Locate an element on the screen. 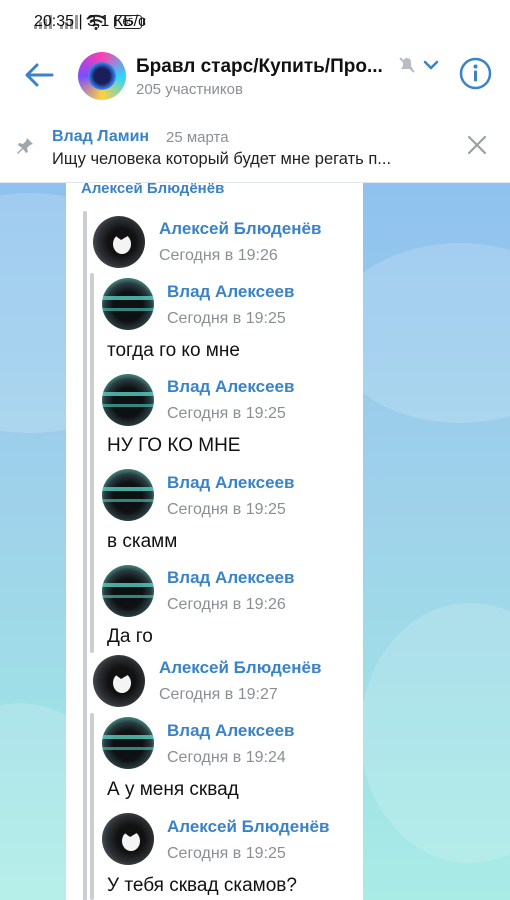 The image size is (510, 900). pinned-date: 25 марта is located at coordinates (197, 137).